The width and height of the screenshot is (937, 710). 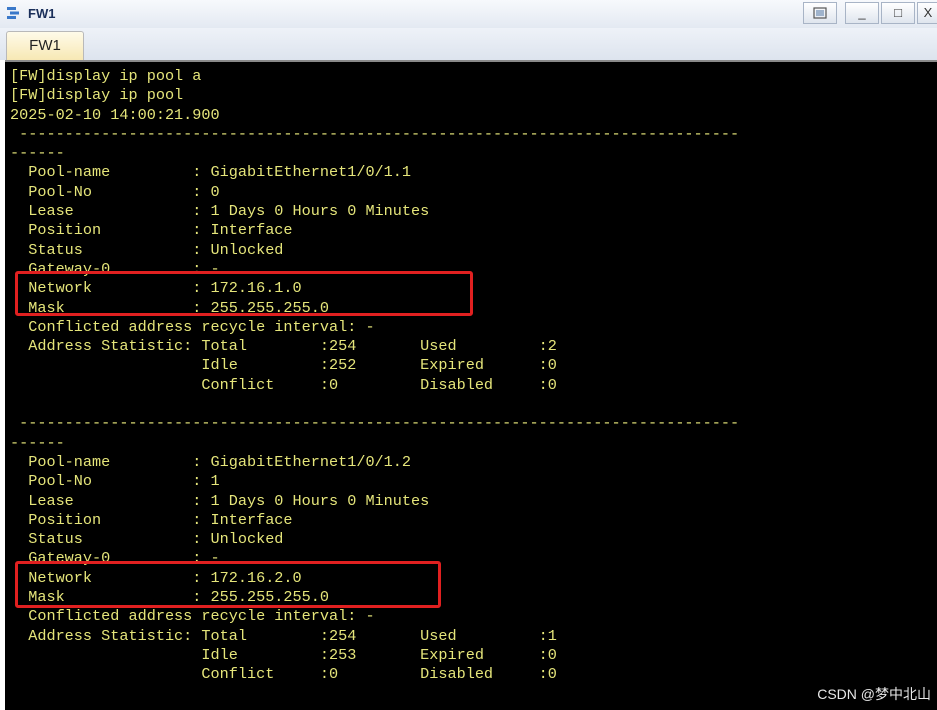 I want to click on terminal-line: Idle :253 Expired :0, so click(x=283, y=654).